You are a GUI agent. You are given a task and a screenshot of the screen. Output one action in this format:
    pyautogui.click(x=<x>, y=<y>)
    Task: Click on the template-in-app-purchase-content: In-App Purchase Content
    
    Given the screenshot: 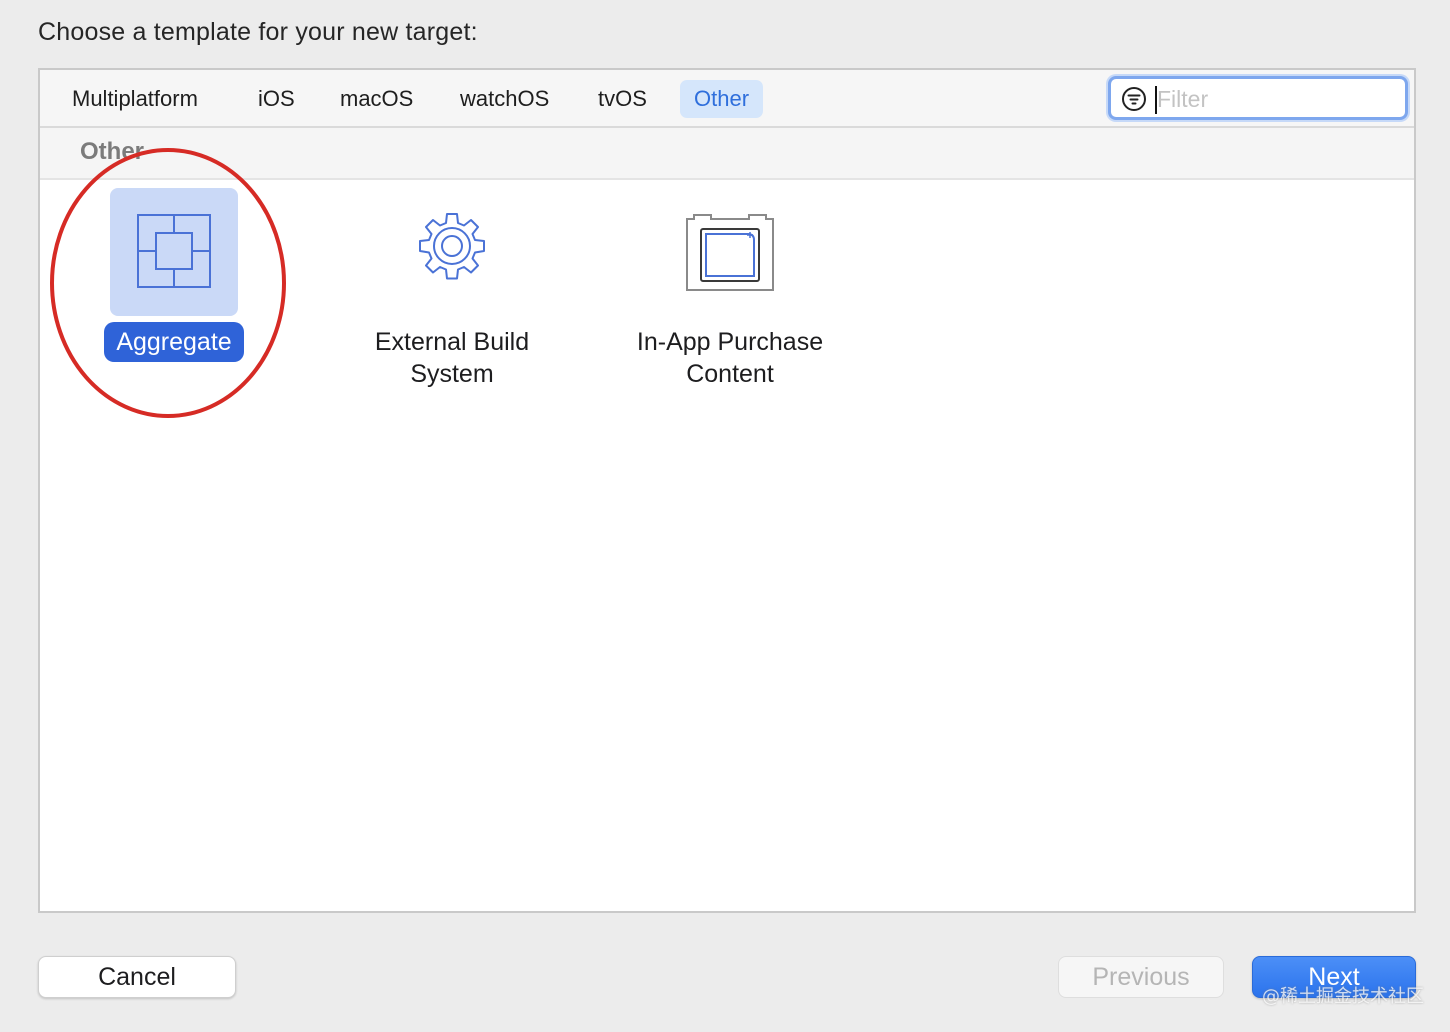 What is the action you would take?
    pyautogui.click(x=730, y=291)
    